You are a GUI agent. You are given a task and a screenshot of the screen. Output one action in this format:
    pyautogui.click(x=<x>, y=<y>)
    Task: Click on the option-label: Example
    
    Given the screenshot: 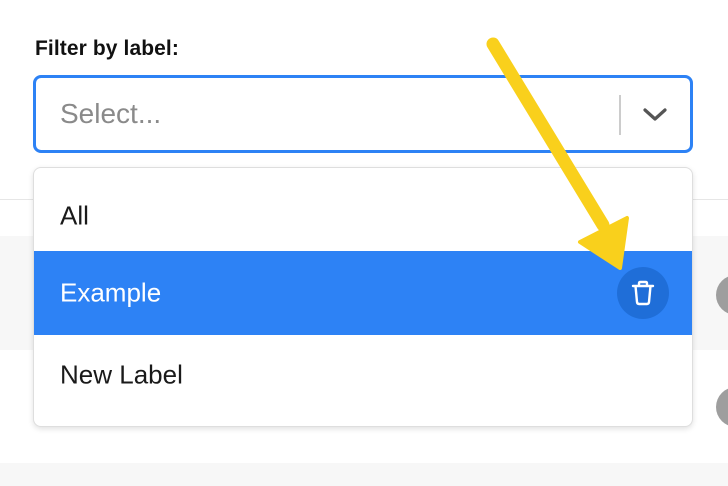 What is the action you would take?
    pyautogui.click(x=111, y=292)
    